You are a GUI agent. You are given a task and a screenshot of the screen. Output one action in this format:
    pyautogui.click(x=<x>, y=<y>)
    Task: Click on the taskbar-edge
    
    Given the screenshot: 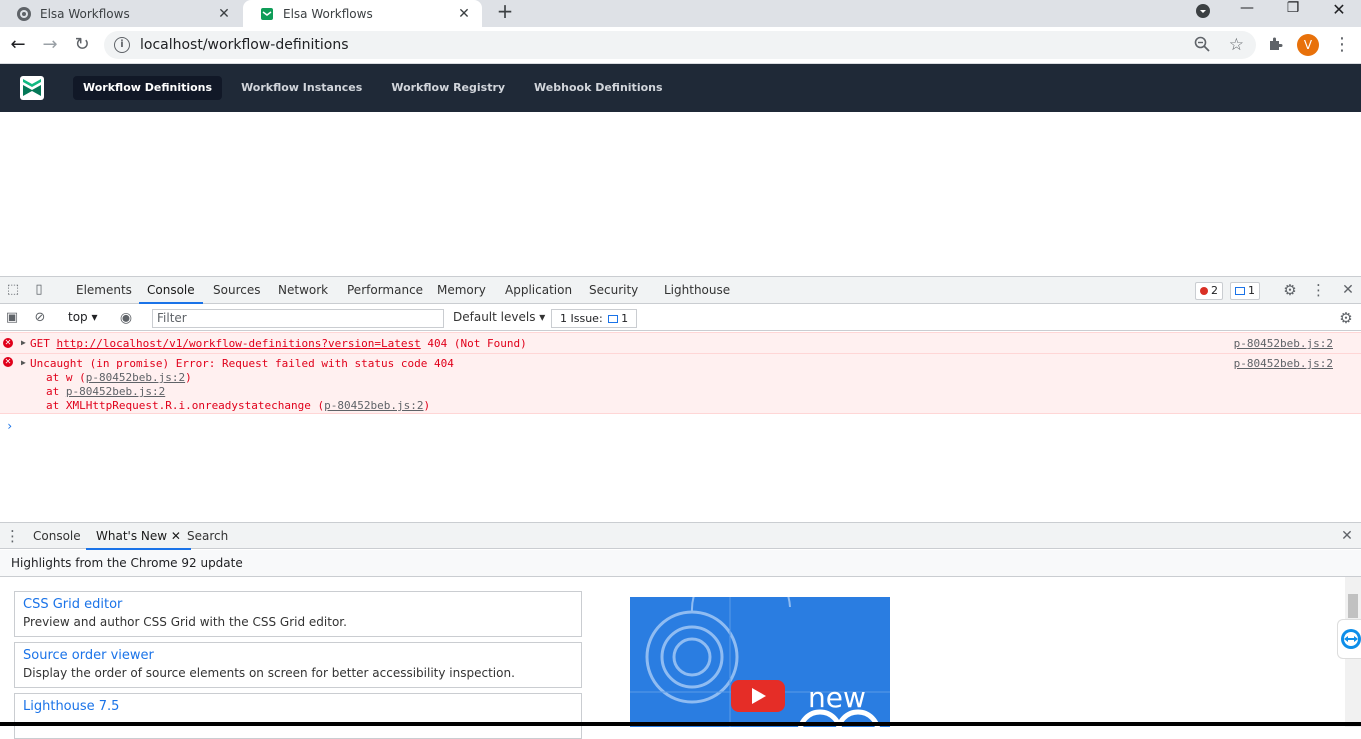 What is the action you would take?
    pyautogui.click(x=680, y=724)
    